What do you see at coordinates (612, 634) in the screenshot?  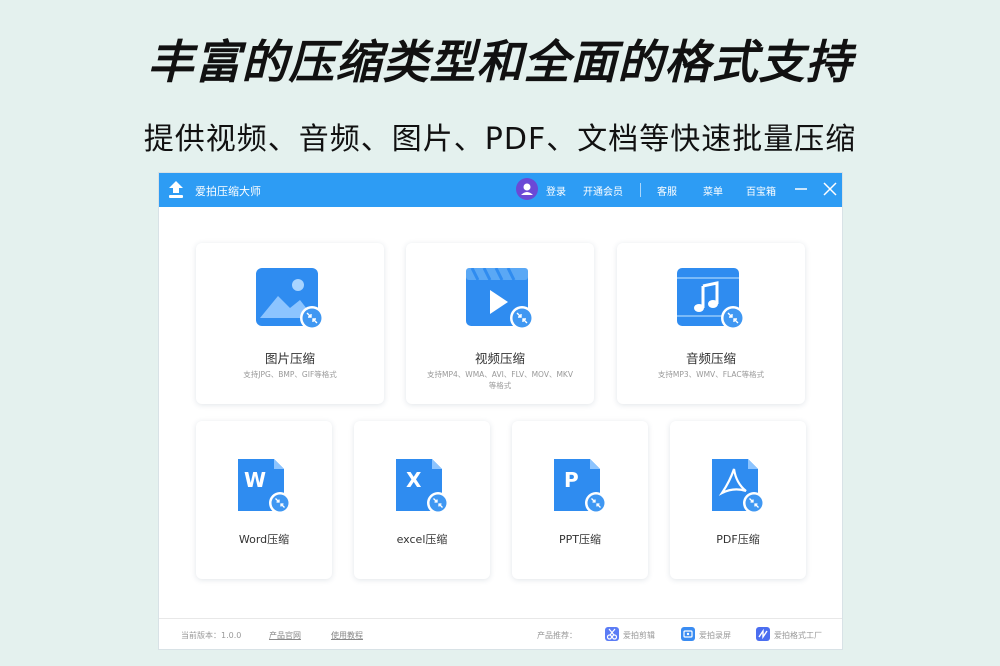 I see `scissors-icon` at bounding box center [612, 634].